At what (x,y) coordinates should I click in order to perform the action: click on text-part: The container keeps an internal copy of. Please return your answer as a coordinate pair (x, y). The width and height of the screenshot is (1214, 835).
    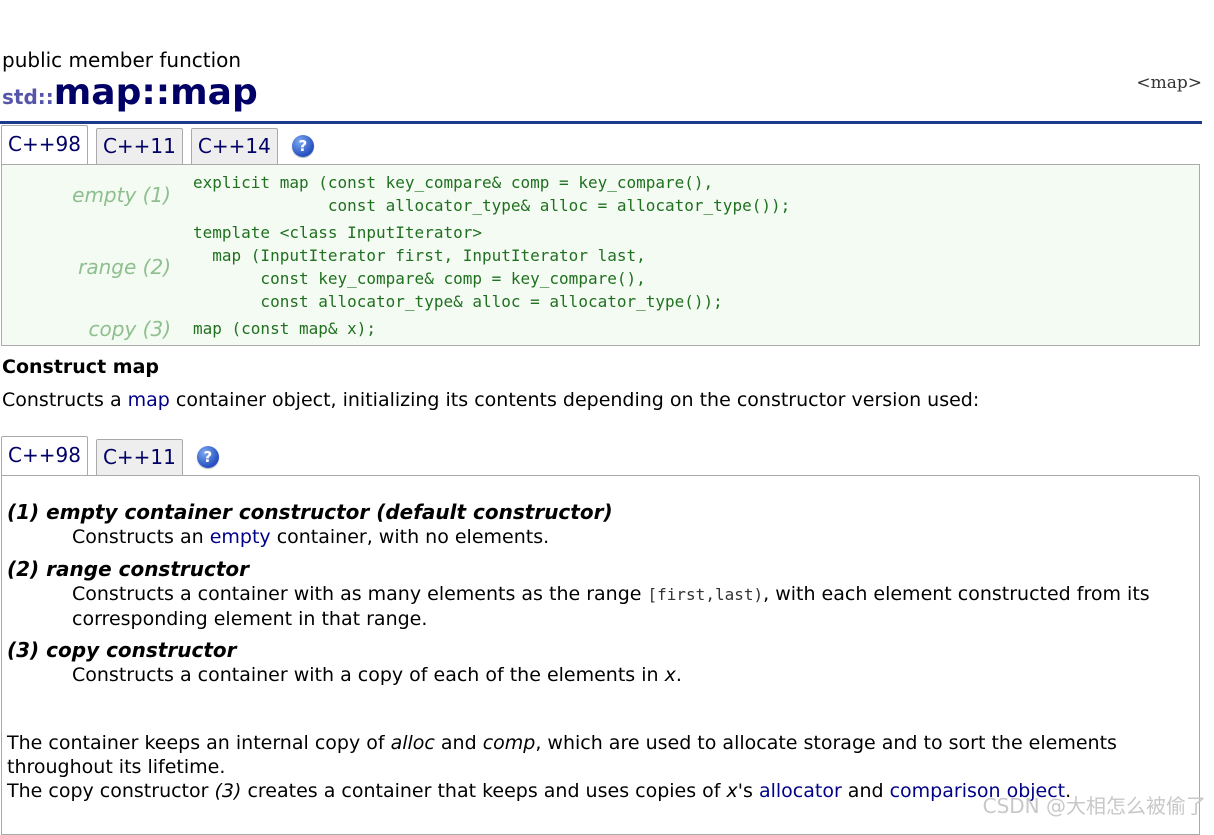
    Looking at the image, I should click on (199, 743).